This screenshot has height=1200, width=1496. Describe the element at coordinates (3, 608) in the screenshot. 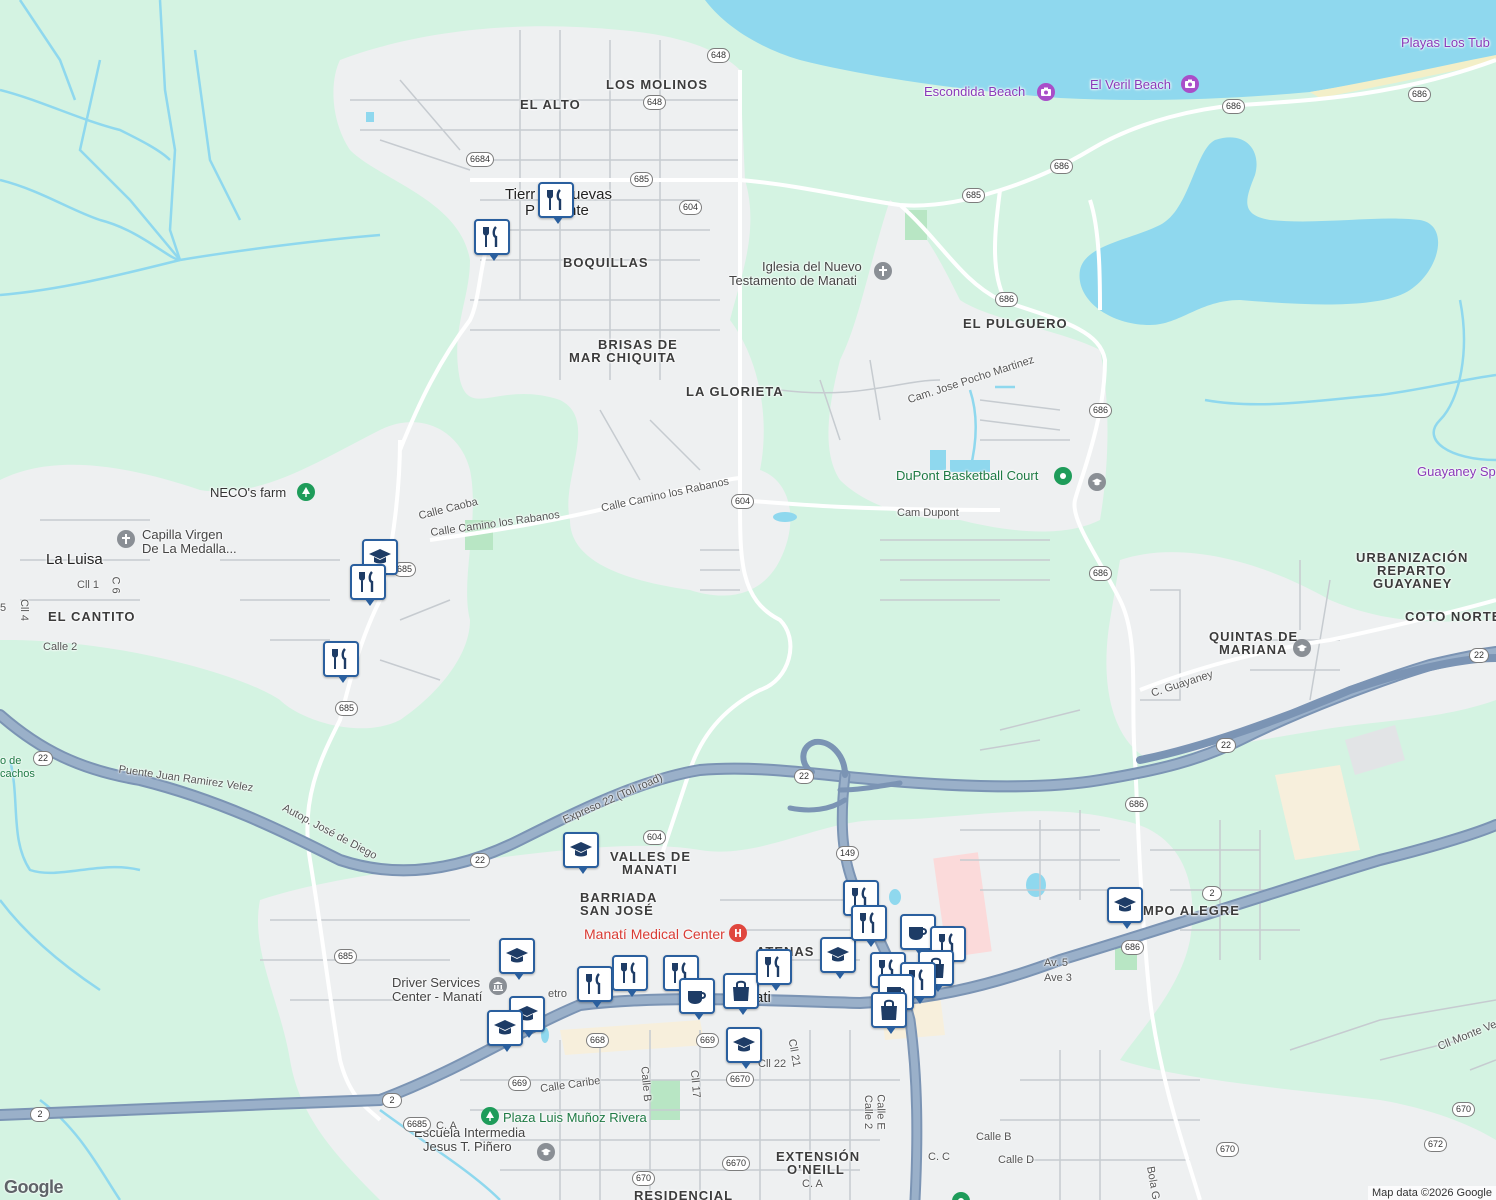

I see `street-c5: 5` at that location.